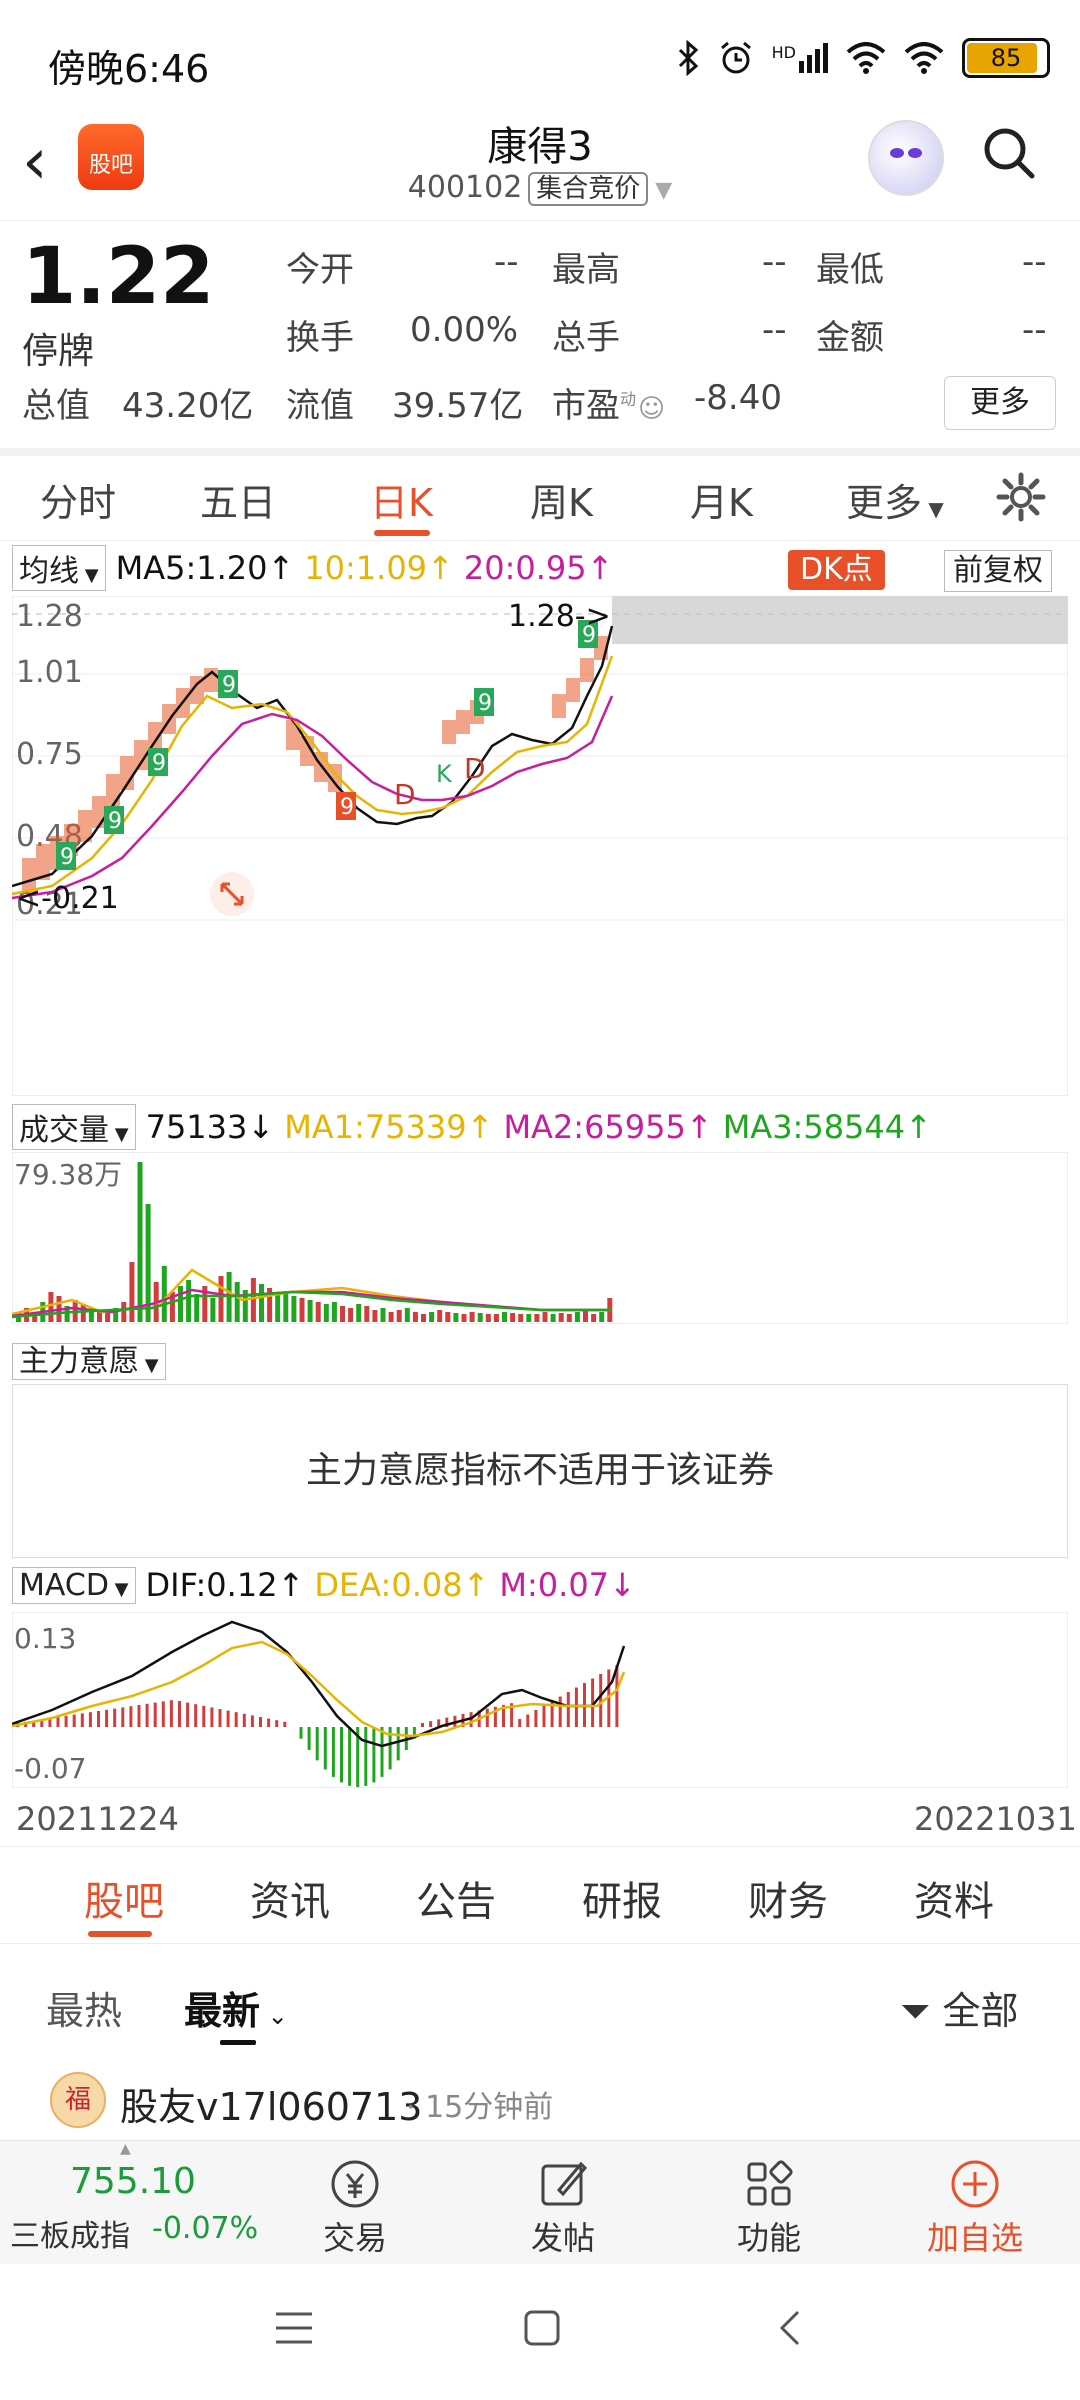 The height and width of the screenshot is (2400, 1080). What do you see at coordinates (651, 409) in the screenshot?
I see `info-icon: ☺` at bounding box center [651, 409].